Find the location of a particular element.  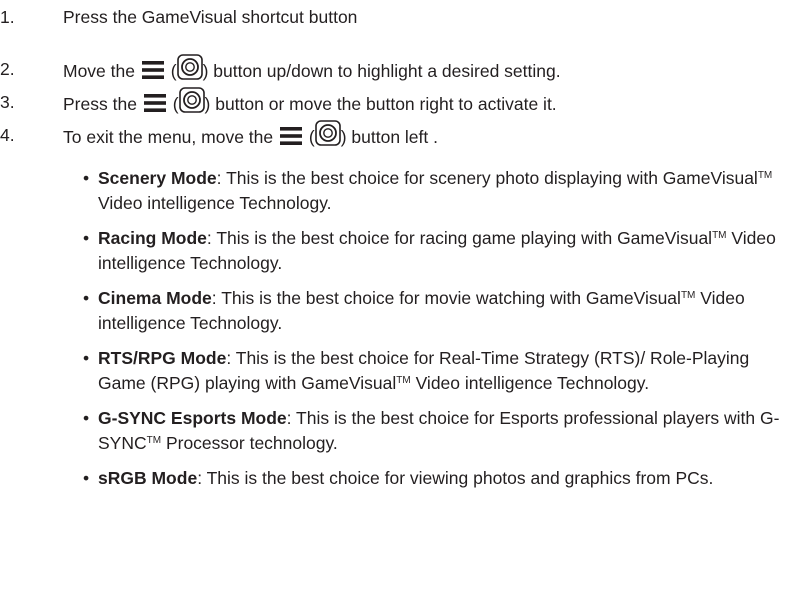

mode-name: Racing Mode is located at coordinates (152, 238).